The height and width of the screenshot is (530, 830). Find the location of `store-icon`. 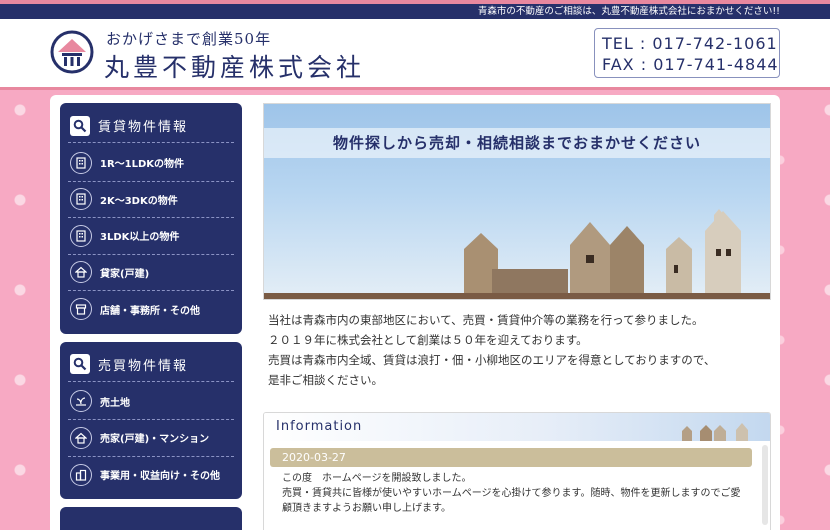

store-icon is located at coordinates (81, 309).